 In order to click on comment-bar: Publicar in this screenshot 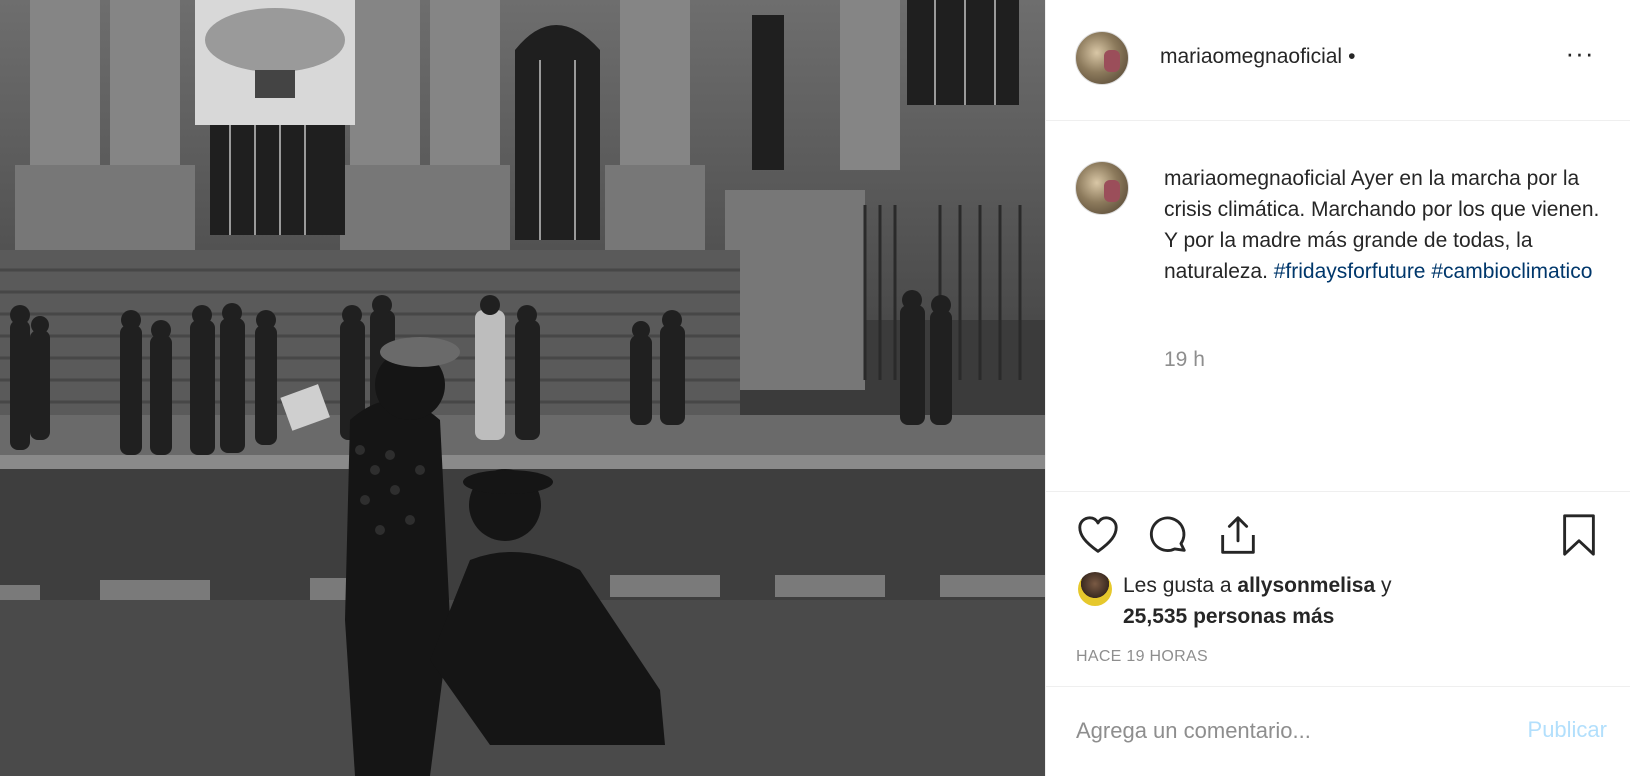, I will do `click(1338, 731)`.